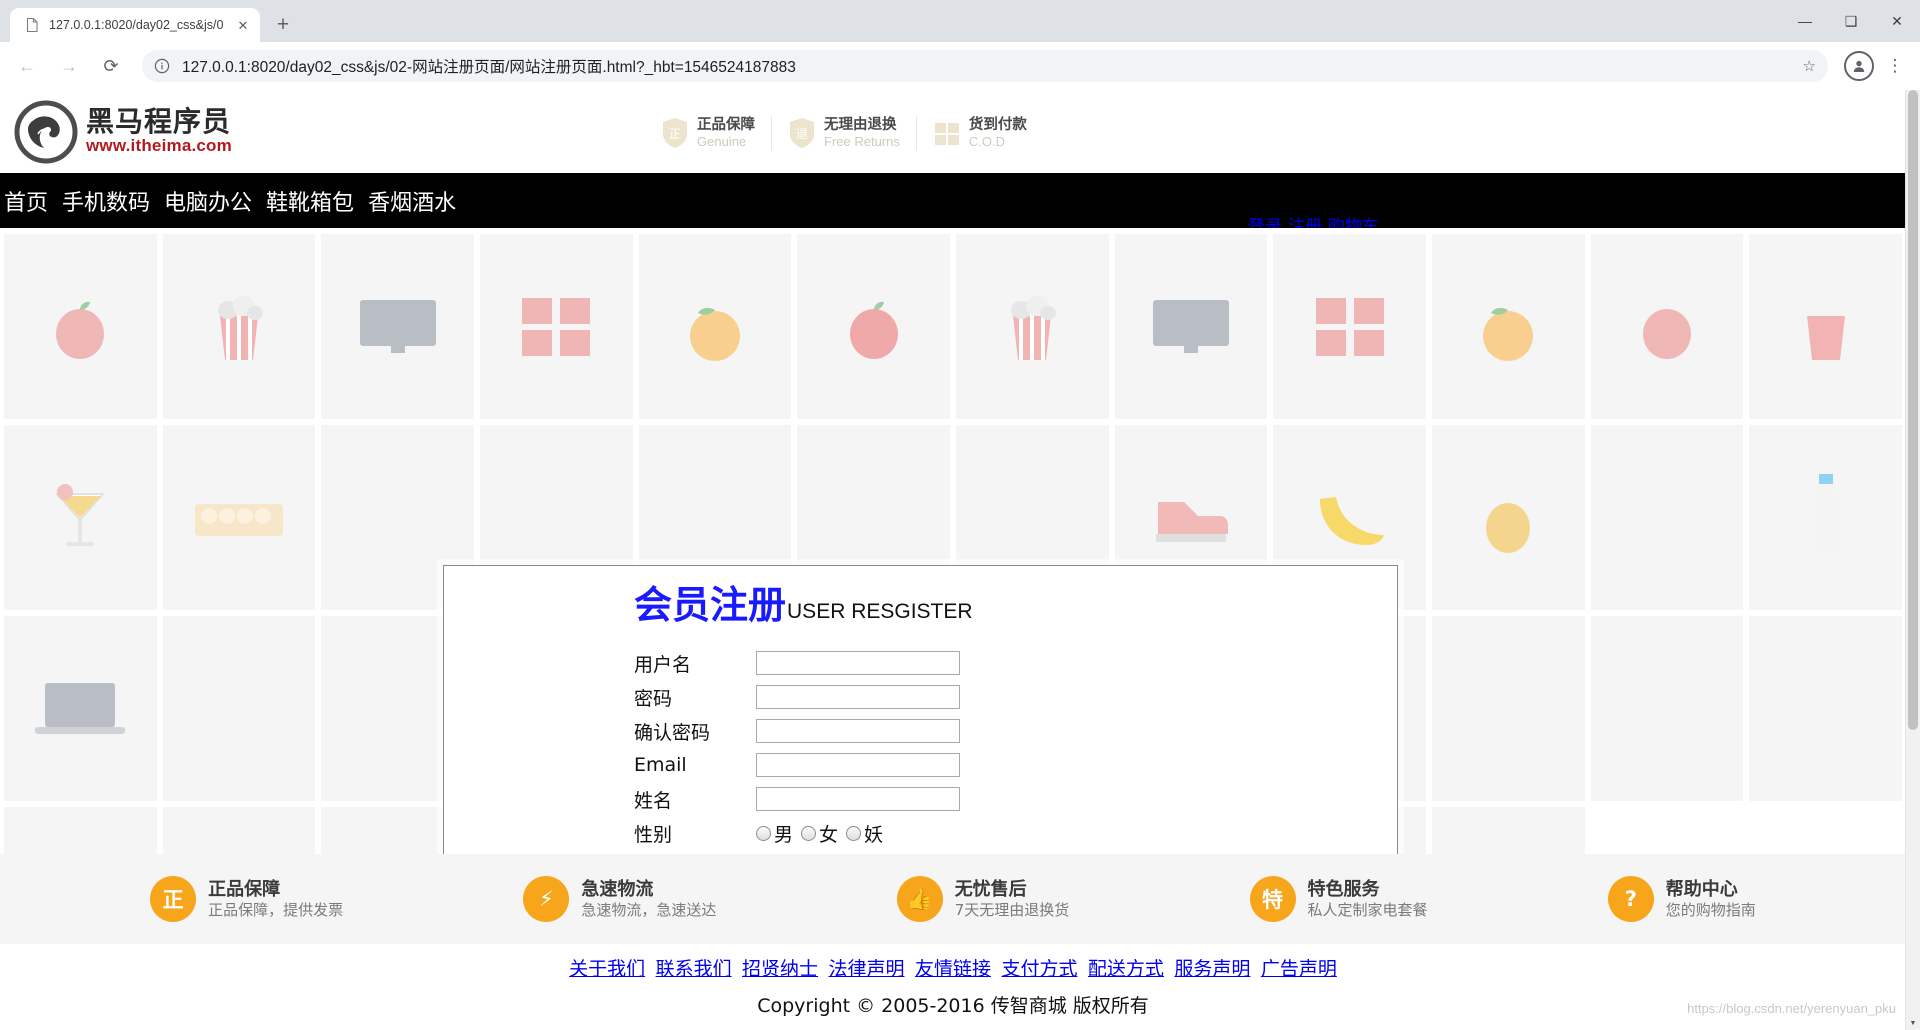  Describe the element at coordinates (797, 833) in the screenshot. I see `form-row-gender: 性别 男 女 妖` at that location.